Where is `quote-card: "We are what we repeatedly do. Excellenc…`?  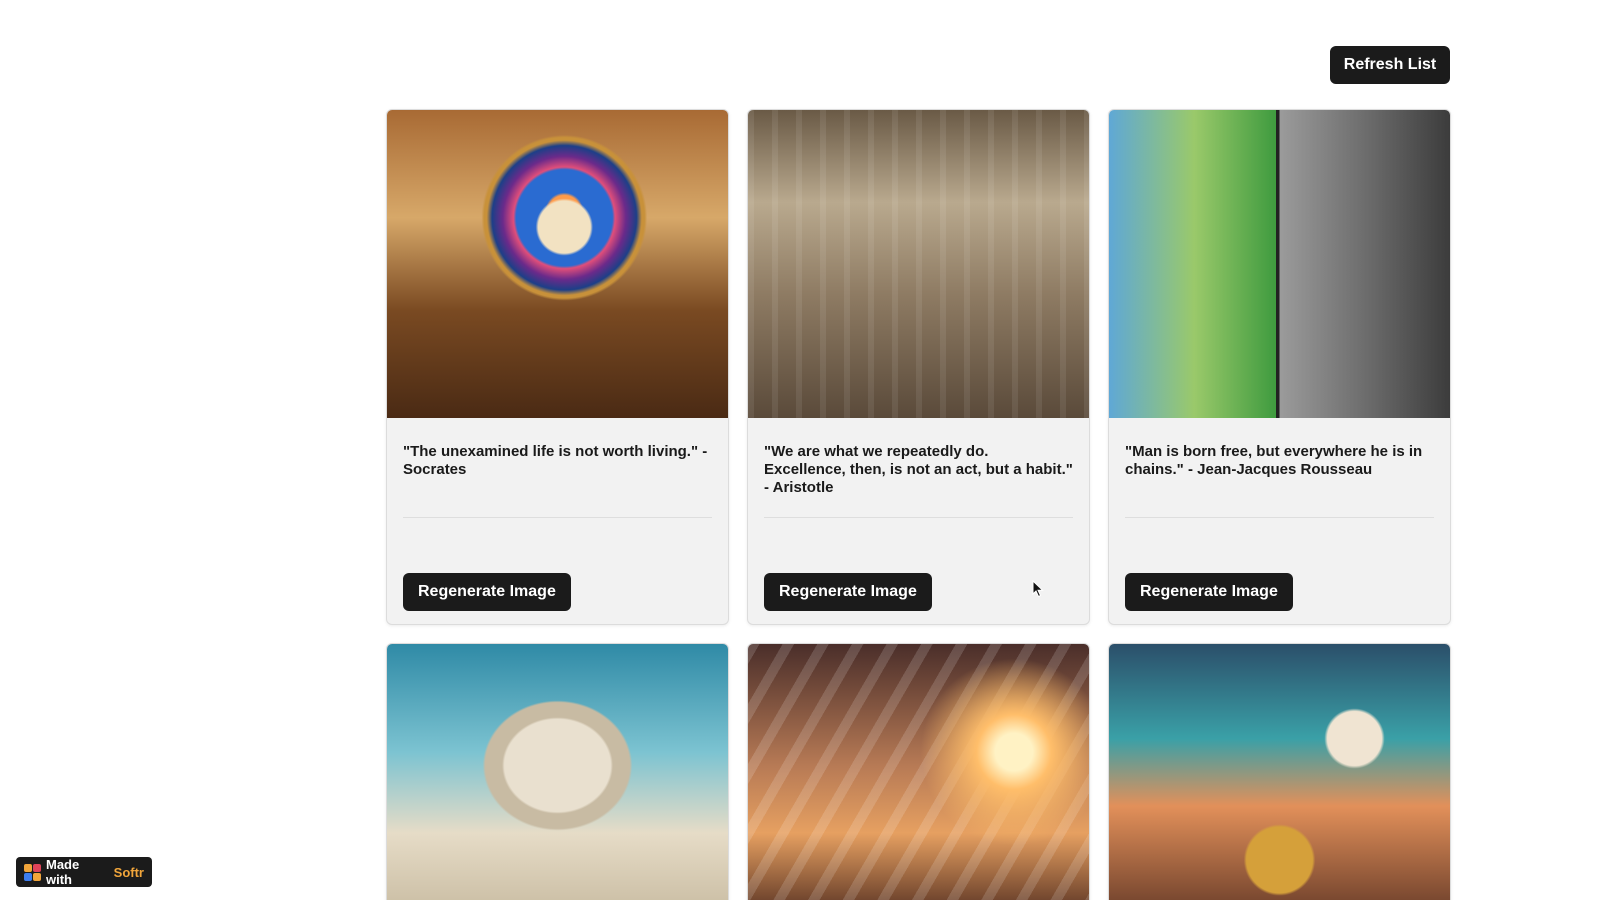
quote-card: "We are what we repeatedly do. Excellenc… is located at coordinates (918, 367).